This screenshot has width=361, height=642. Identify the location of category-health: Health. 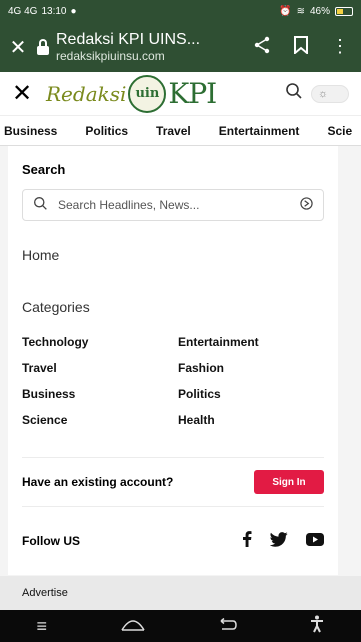
(253, 420).